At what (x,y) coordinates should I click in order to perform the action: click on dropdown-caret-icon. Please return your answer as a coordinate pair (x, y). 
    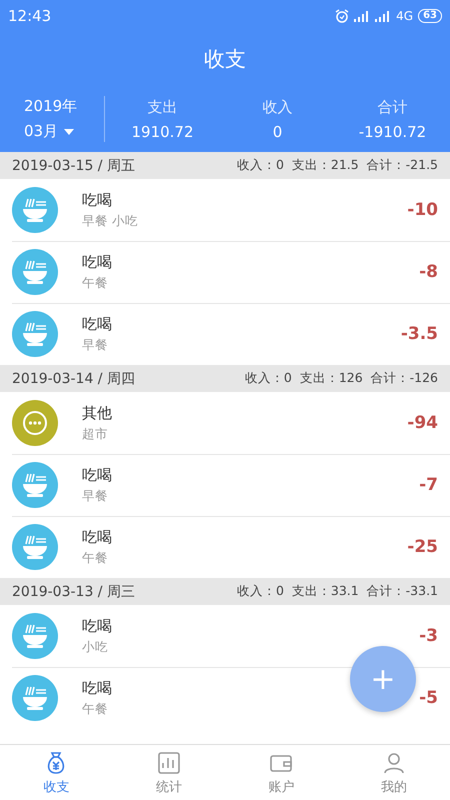
    Looking at the image, I should click on (69, 131).